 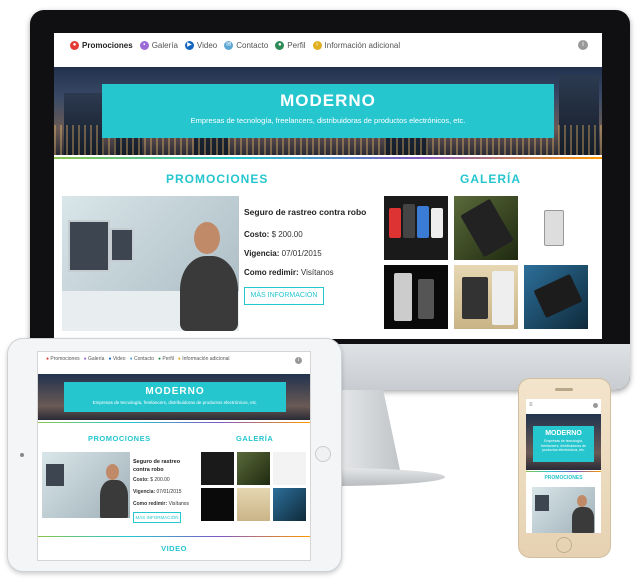 What do you see at coordinates (142, 359) in the screenshot?
I see `tablet-nav-item-contacto: ● Contacto` at bounding box center [142, 359].